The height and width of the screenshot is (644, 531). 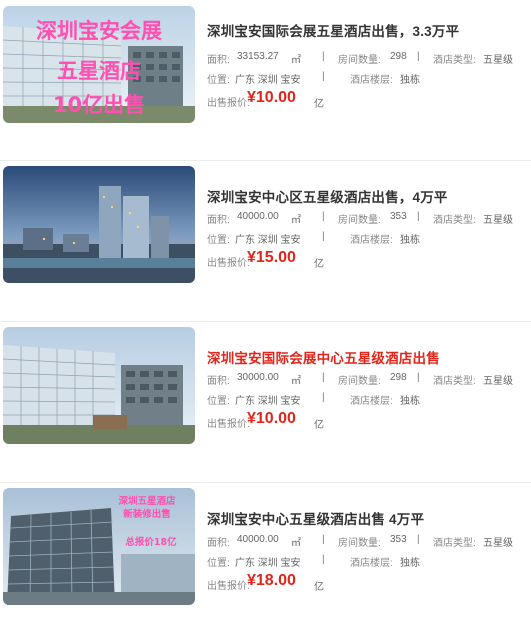 What do you see at coordinates (99, 71) in the screenshot?
I see `thumbnail-overlay-text: 五星酒店` at bounding box center [99, 71].